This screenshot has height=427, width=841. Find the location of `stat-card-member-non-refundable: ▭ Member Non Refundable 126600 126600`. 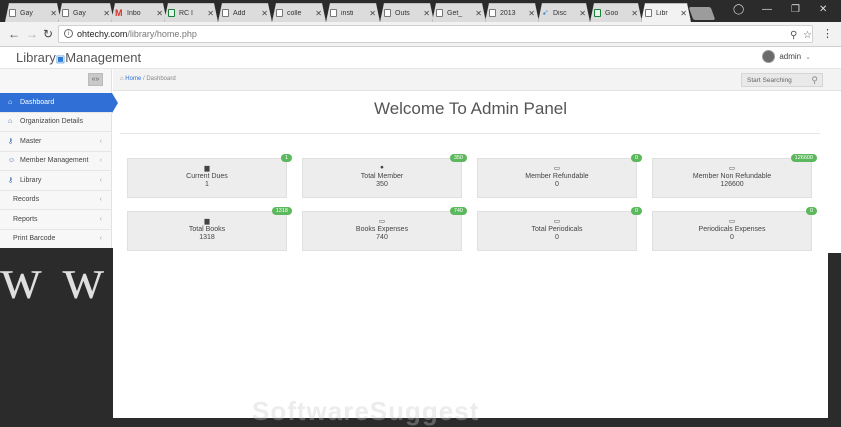

stat-card-member-non-refundable: ▭ Member Non Refundable 126600 126600 is located at coordinates (734, 176).